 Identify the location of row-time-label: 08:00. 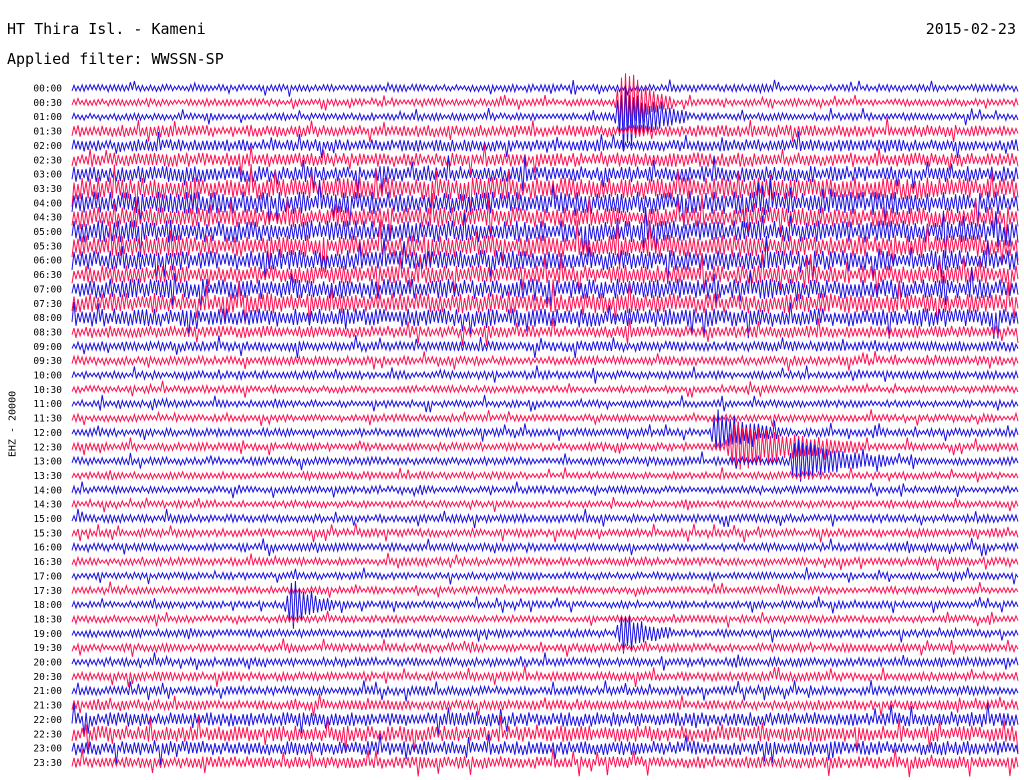
(47, 318).